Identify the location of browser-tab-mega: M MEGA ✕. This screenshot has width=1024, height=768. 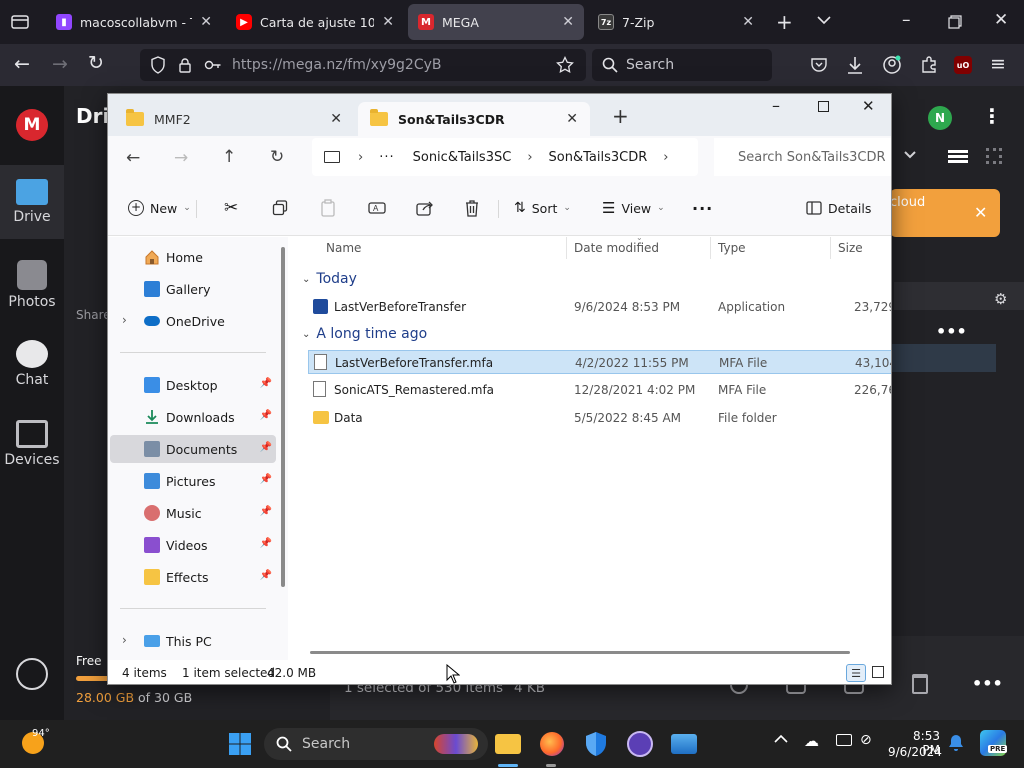
(496, 22).